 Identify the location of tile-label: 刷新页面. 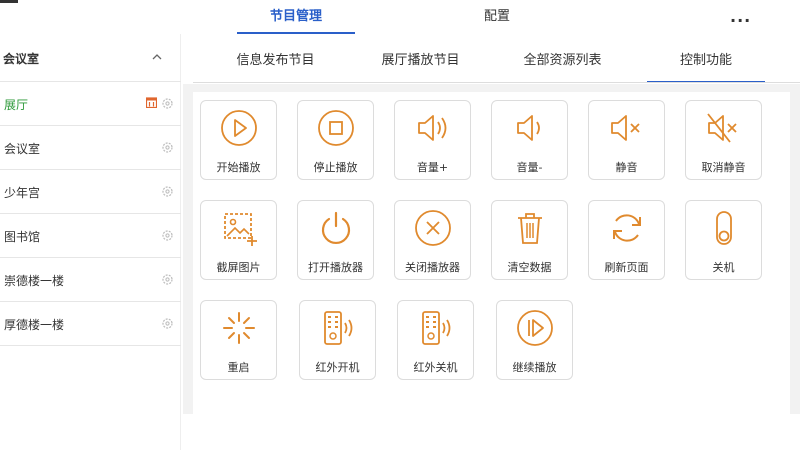
(626, 267).